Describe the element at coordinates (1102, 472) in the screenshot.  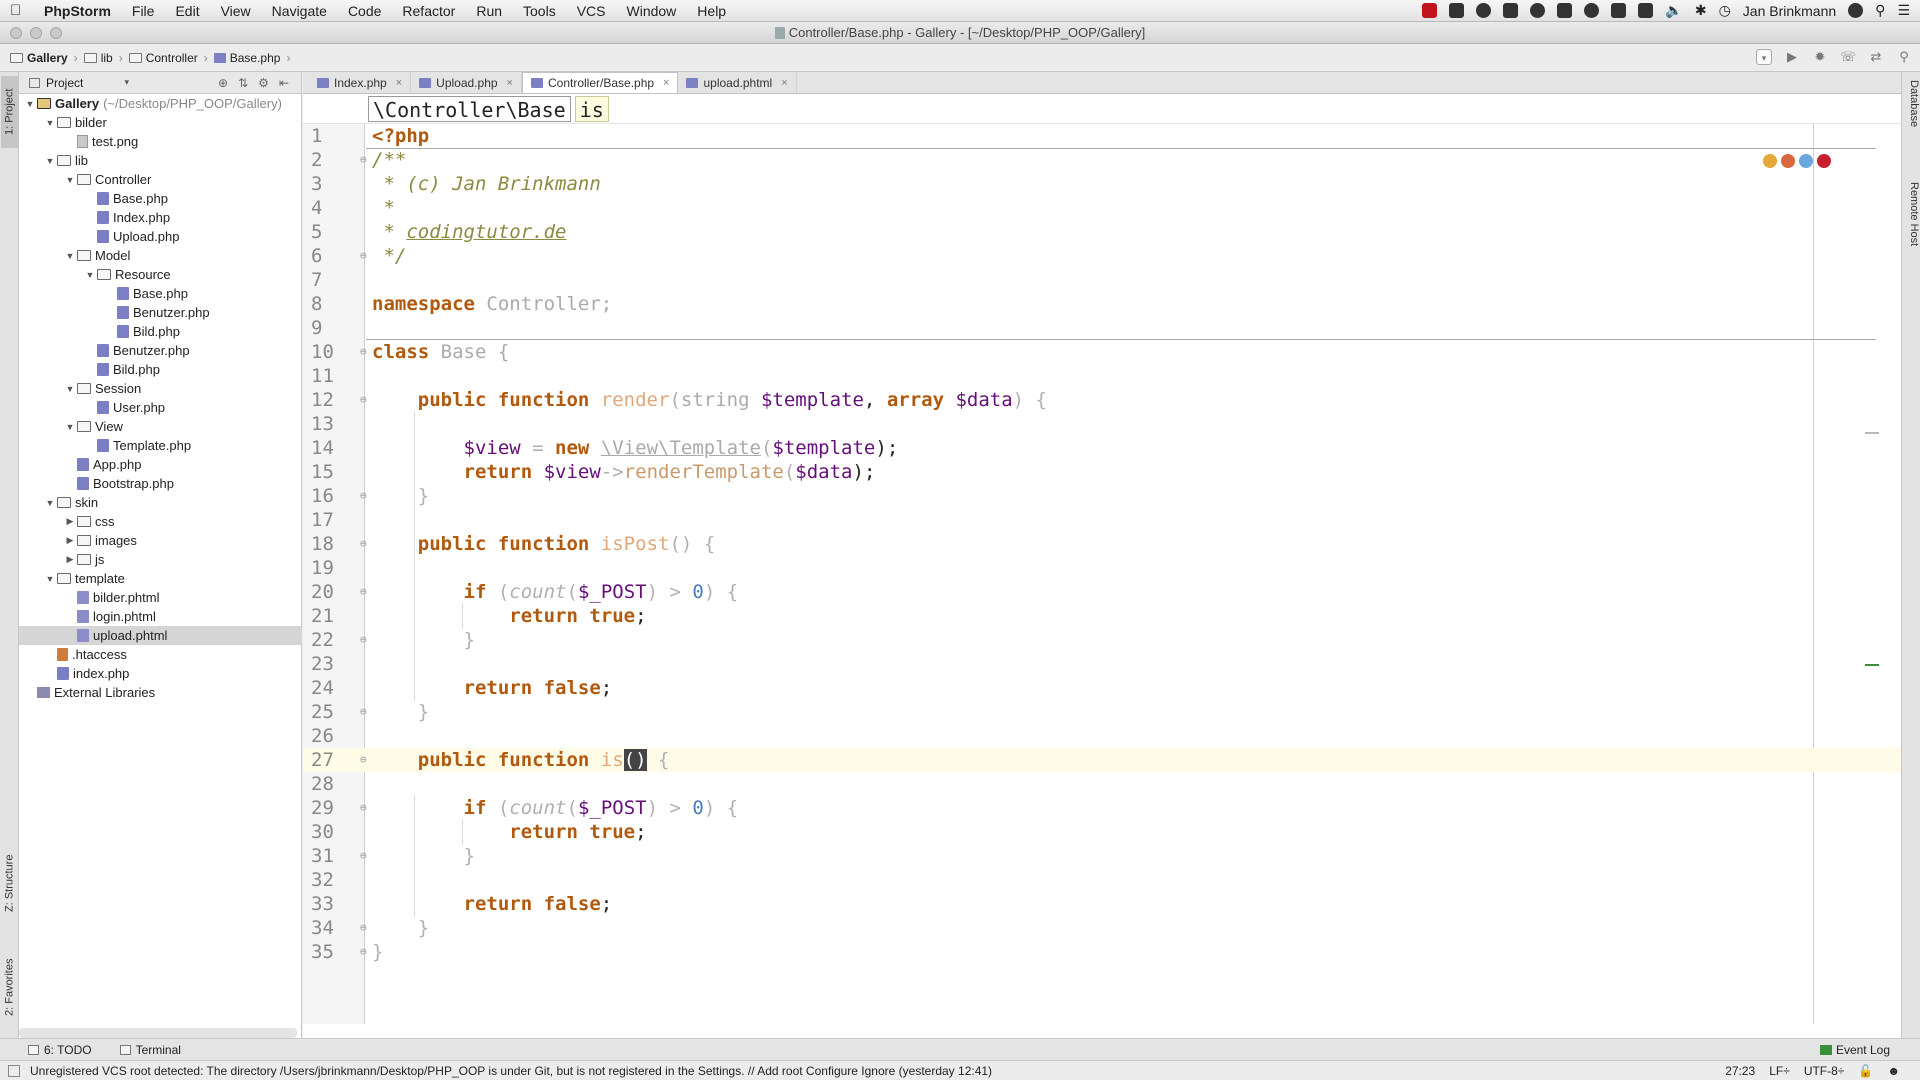
I see `code-line: 15 return $view->renderTemplate($data);` at that location.